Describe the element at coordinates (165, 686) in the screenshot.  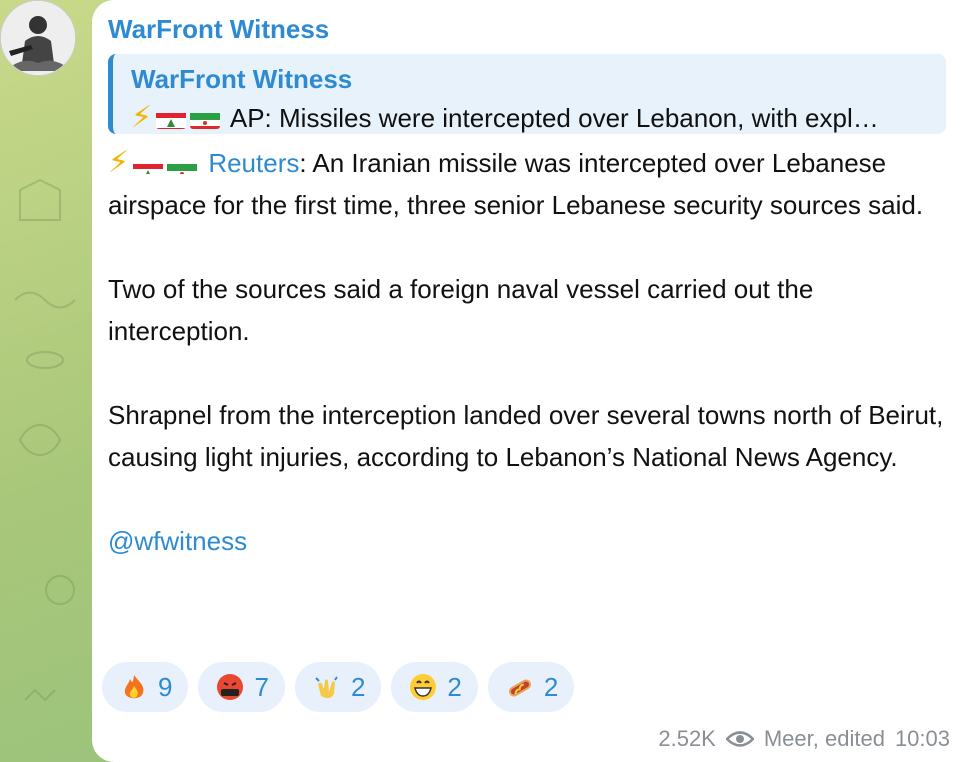
I see `reaction-count: 9` at that location.